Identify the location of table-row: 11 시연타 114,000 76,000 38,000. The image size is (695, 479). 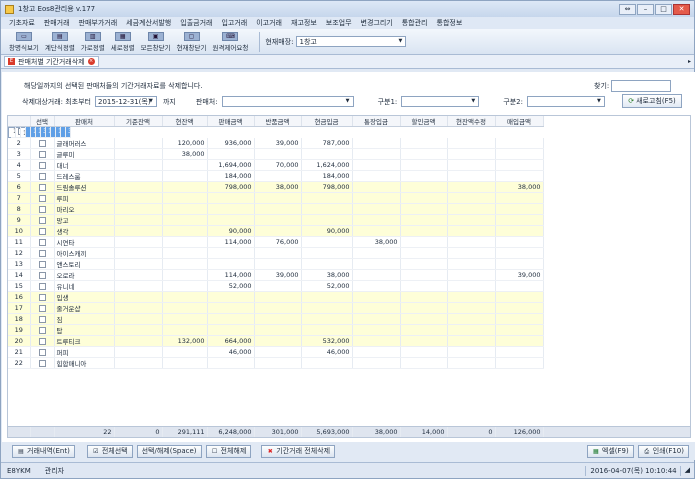
(276, 242).